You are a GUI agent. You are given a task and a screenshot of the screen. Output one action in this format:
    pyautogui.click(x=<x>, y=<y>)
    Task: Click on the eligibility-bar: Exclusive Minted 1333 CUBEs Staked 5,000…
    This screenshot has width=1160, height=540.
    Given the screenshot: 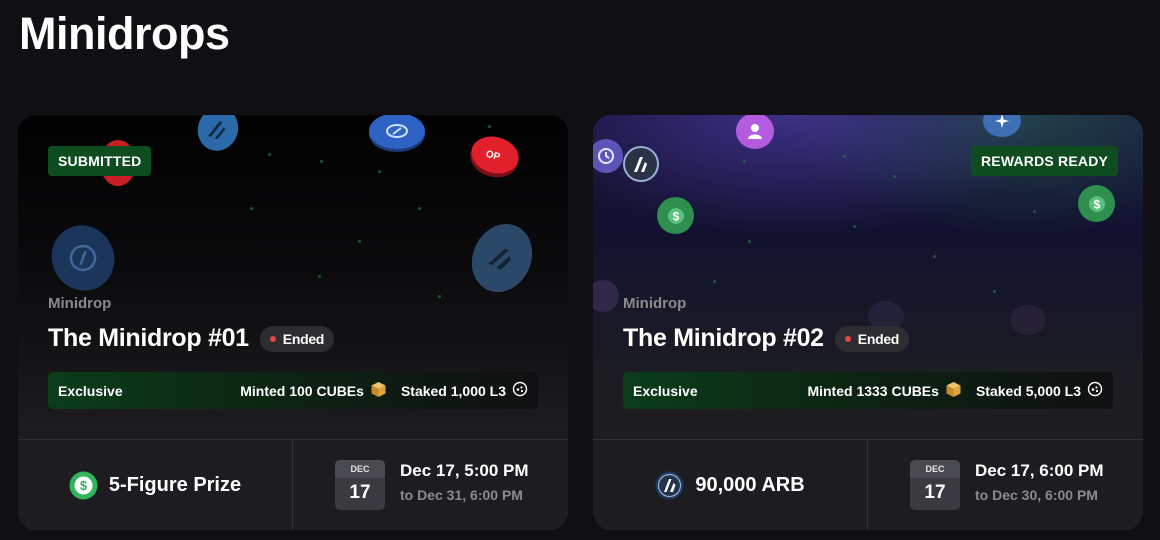 What is the action you would take?
    pyautogui.click(x=868, y=390)
    